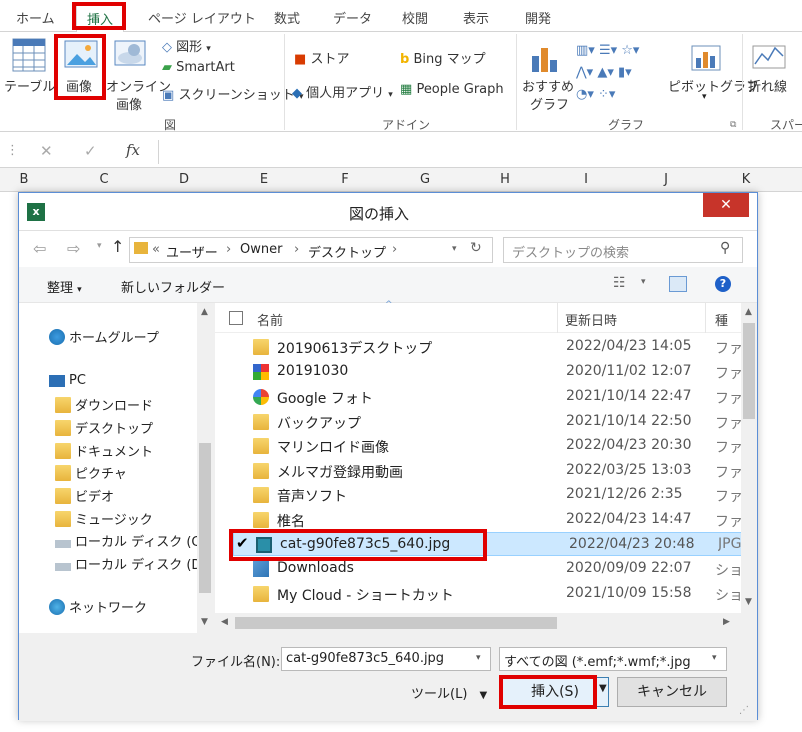 The height and width of the screenshot is (732, 802). What do you see at coordinates (744, 710) in the screenshot?
I see `resize-grip-icon: ⋰` at bounding box center [744, 710].